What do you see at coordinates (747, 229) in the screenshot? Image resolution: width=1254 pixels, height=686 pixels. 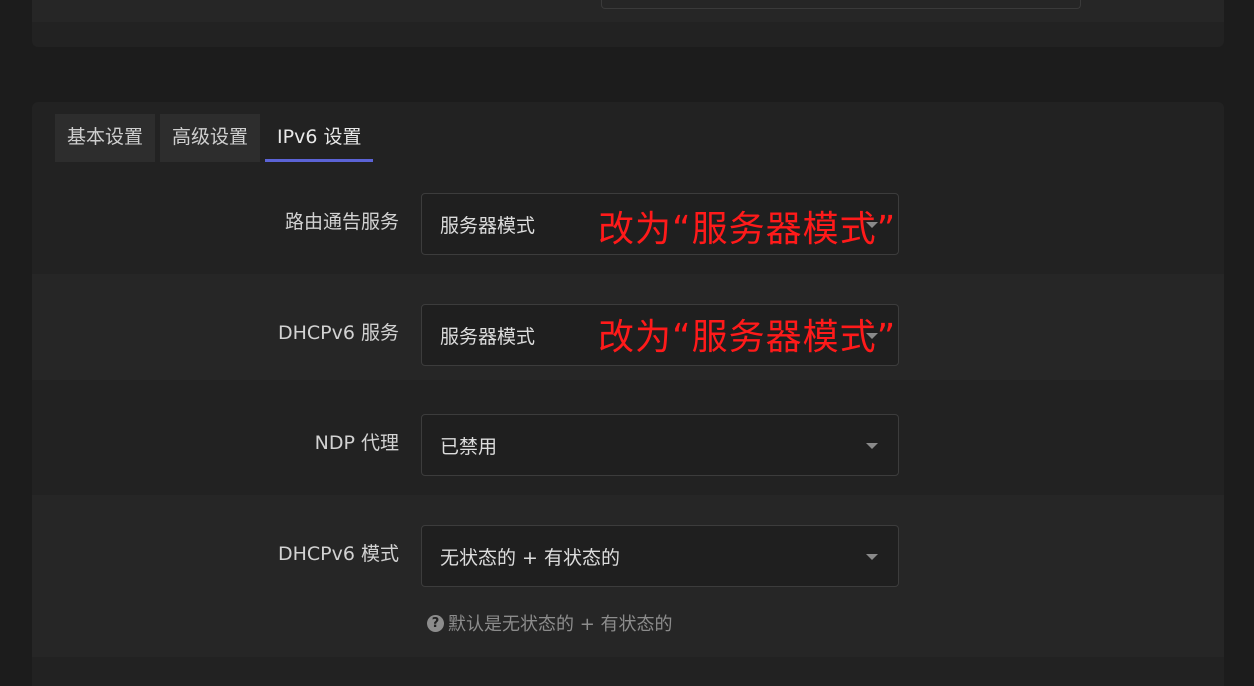 I see `router-advert-annotation: 改为“服务器模式”` at bounding box center [747, 229].